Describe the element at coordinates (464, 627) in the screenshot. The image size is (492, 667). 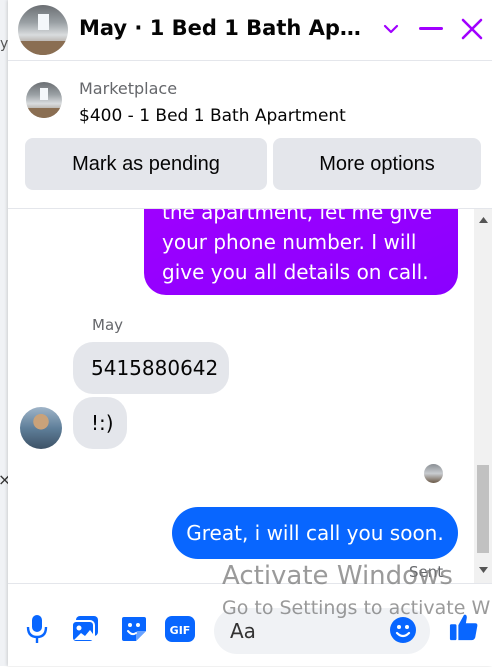
I see `thumbs-up-icon` at that location.